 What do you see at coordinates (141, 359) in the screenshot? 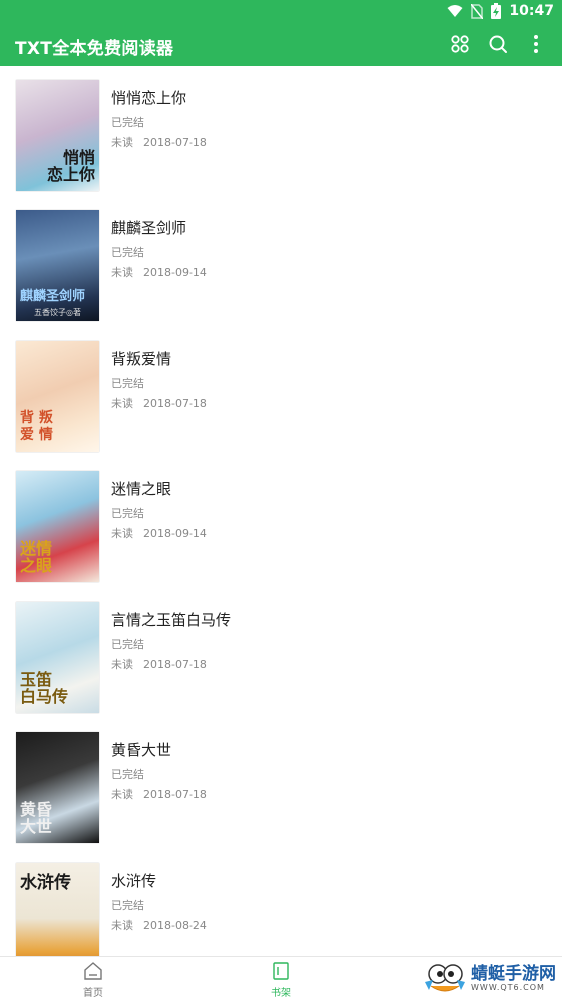
I see `book-title: 背叛爱情` at bounding box center [141, 359].